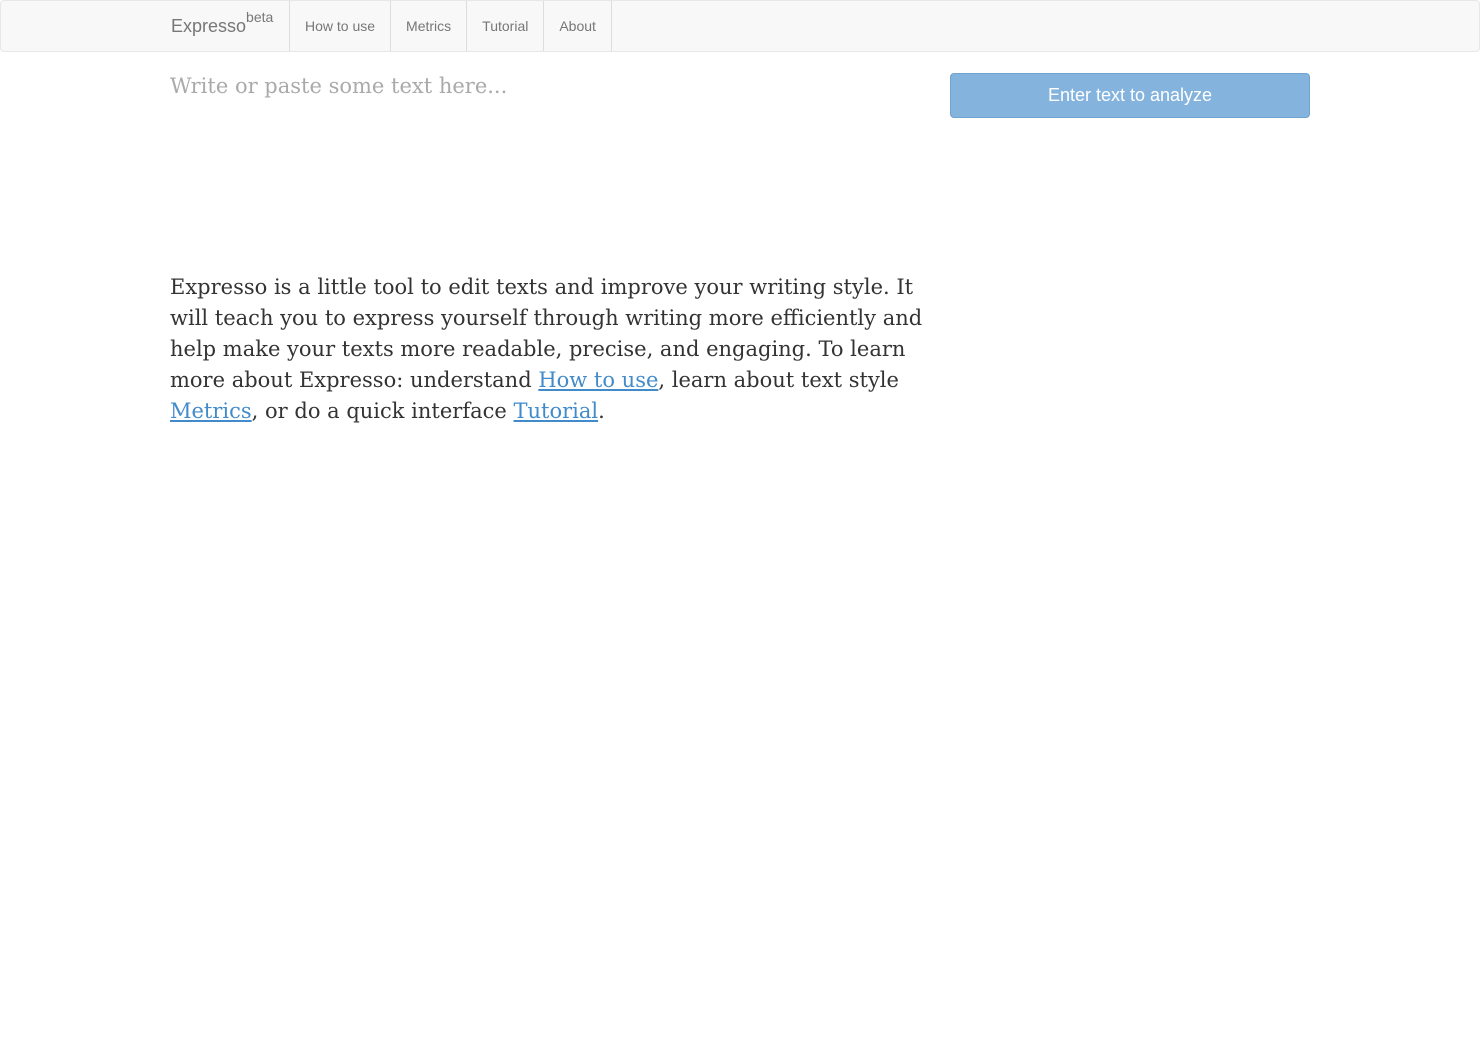 The height and width of the screenshot is (1037, 1480). What do you see at coordinates (260, 17) in the screenshot?
I see `beta-badge: beta` at bounding box center [260, 17].